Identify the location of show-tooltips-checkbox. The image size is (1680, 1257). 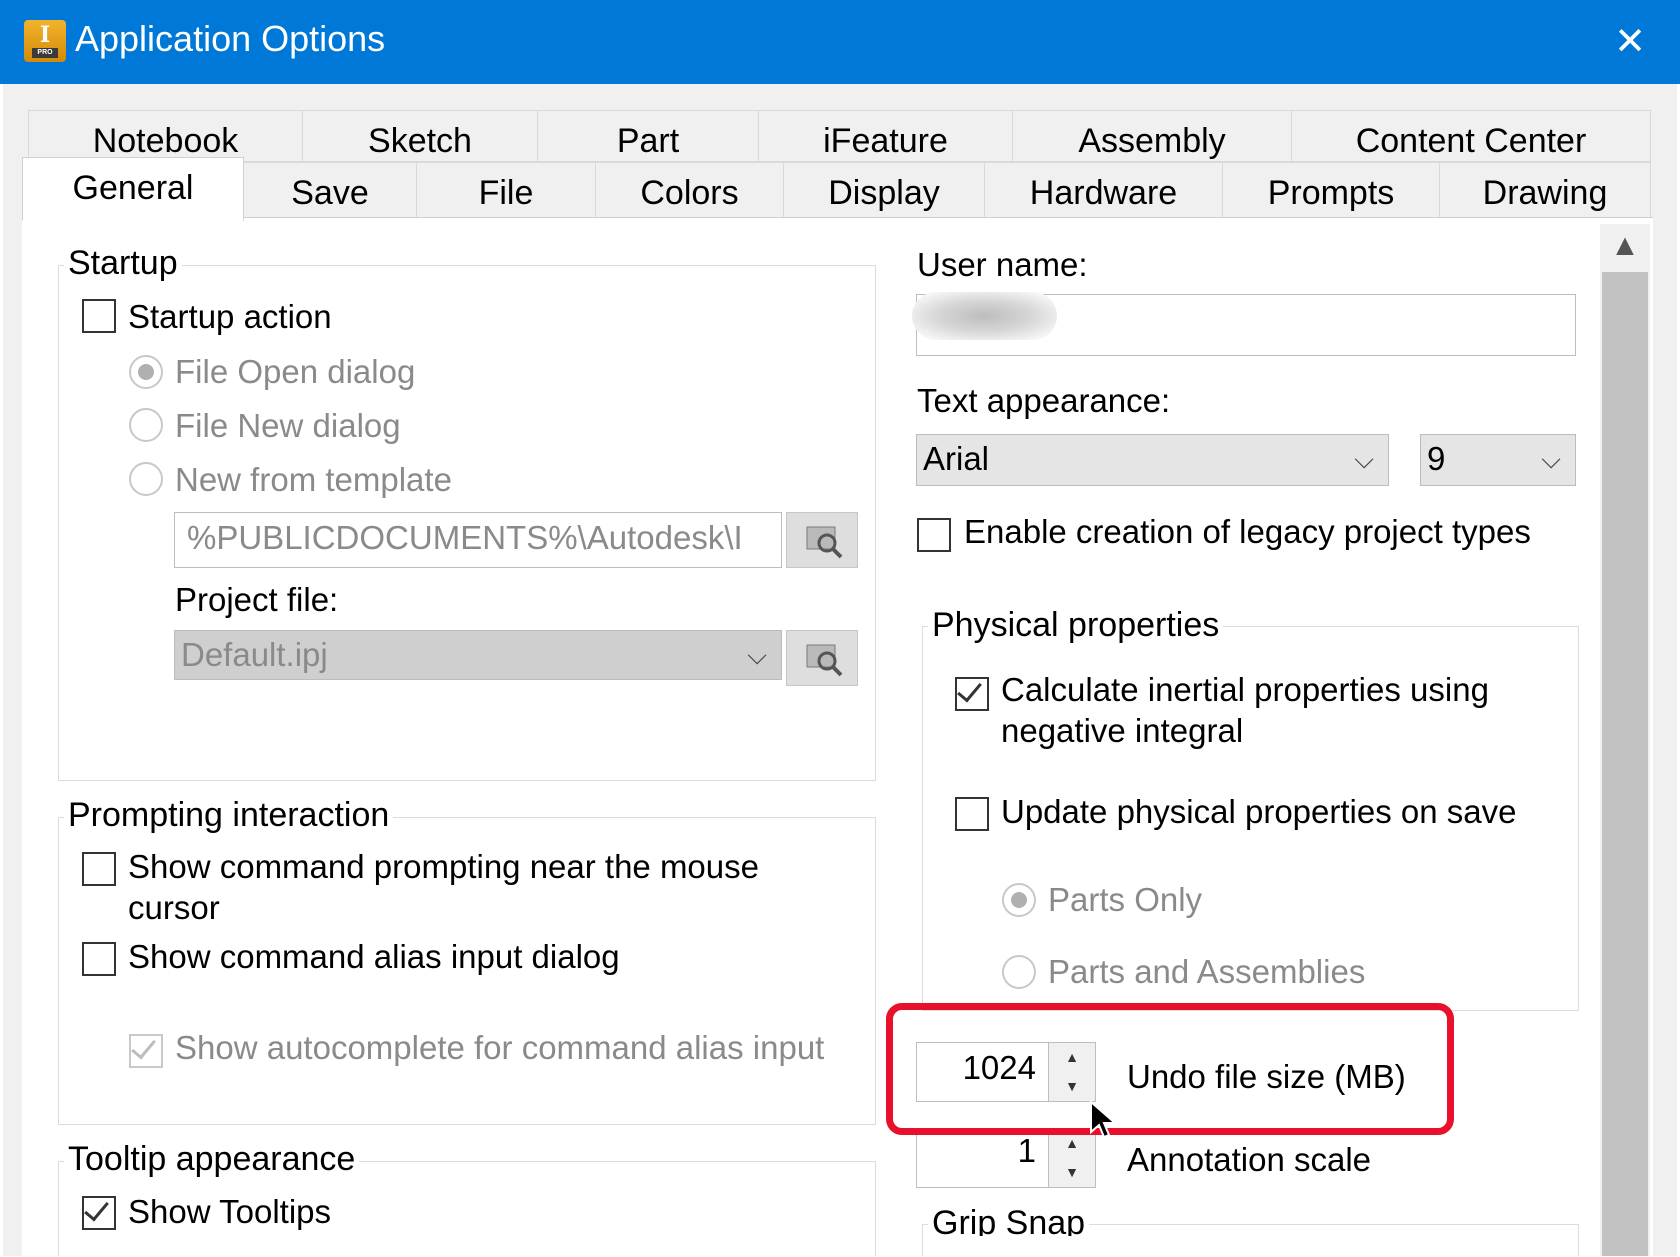
(99, 1212).